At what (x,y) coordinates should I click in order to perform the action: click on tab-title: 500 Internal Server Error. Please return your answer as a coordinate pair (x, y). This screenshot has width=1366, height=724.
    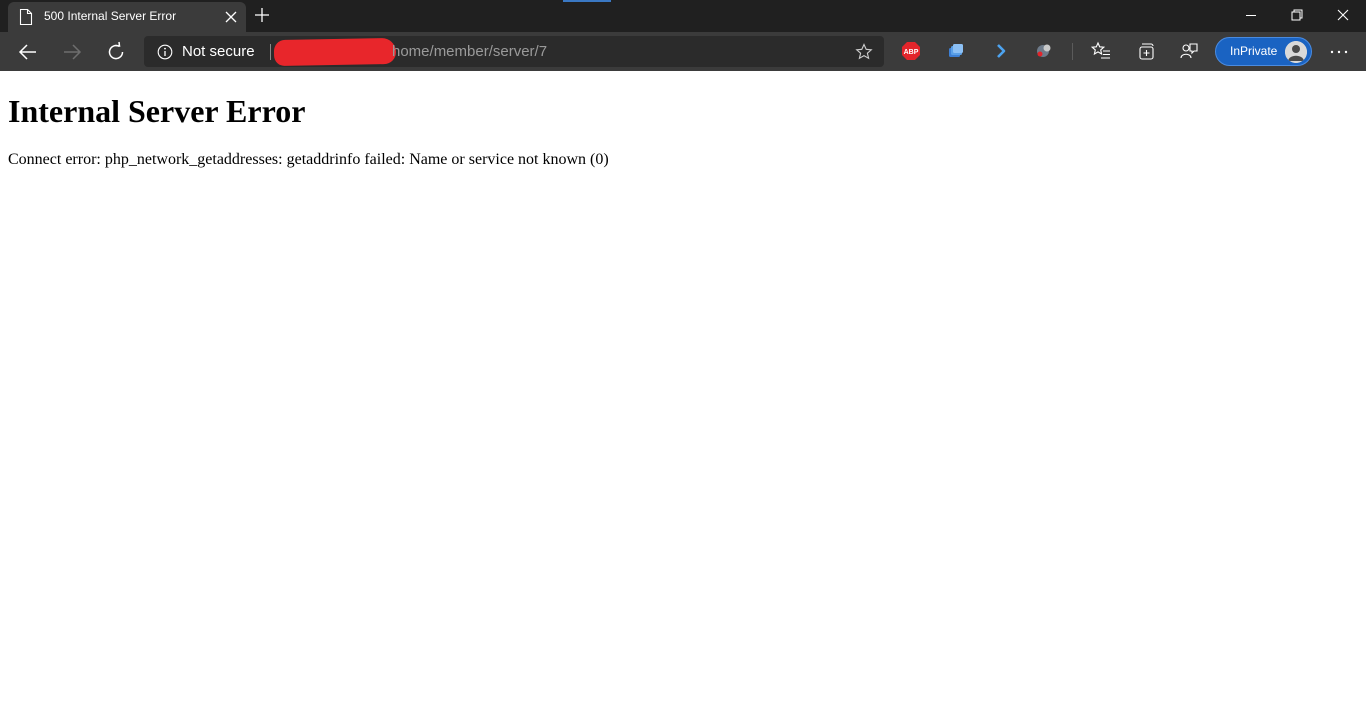
    Looking at the image, I should click on (110, 16).